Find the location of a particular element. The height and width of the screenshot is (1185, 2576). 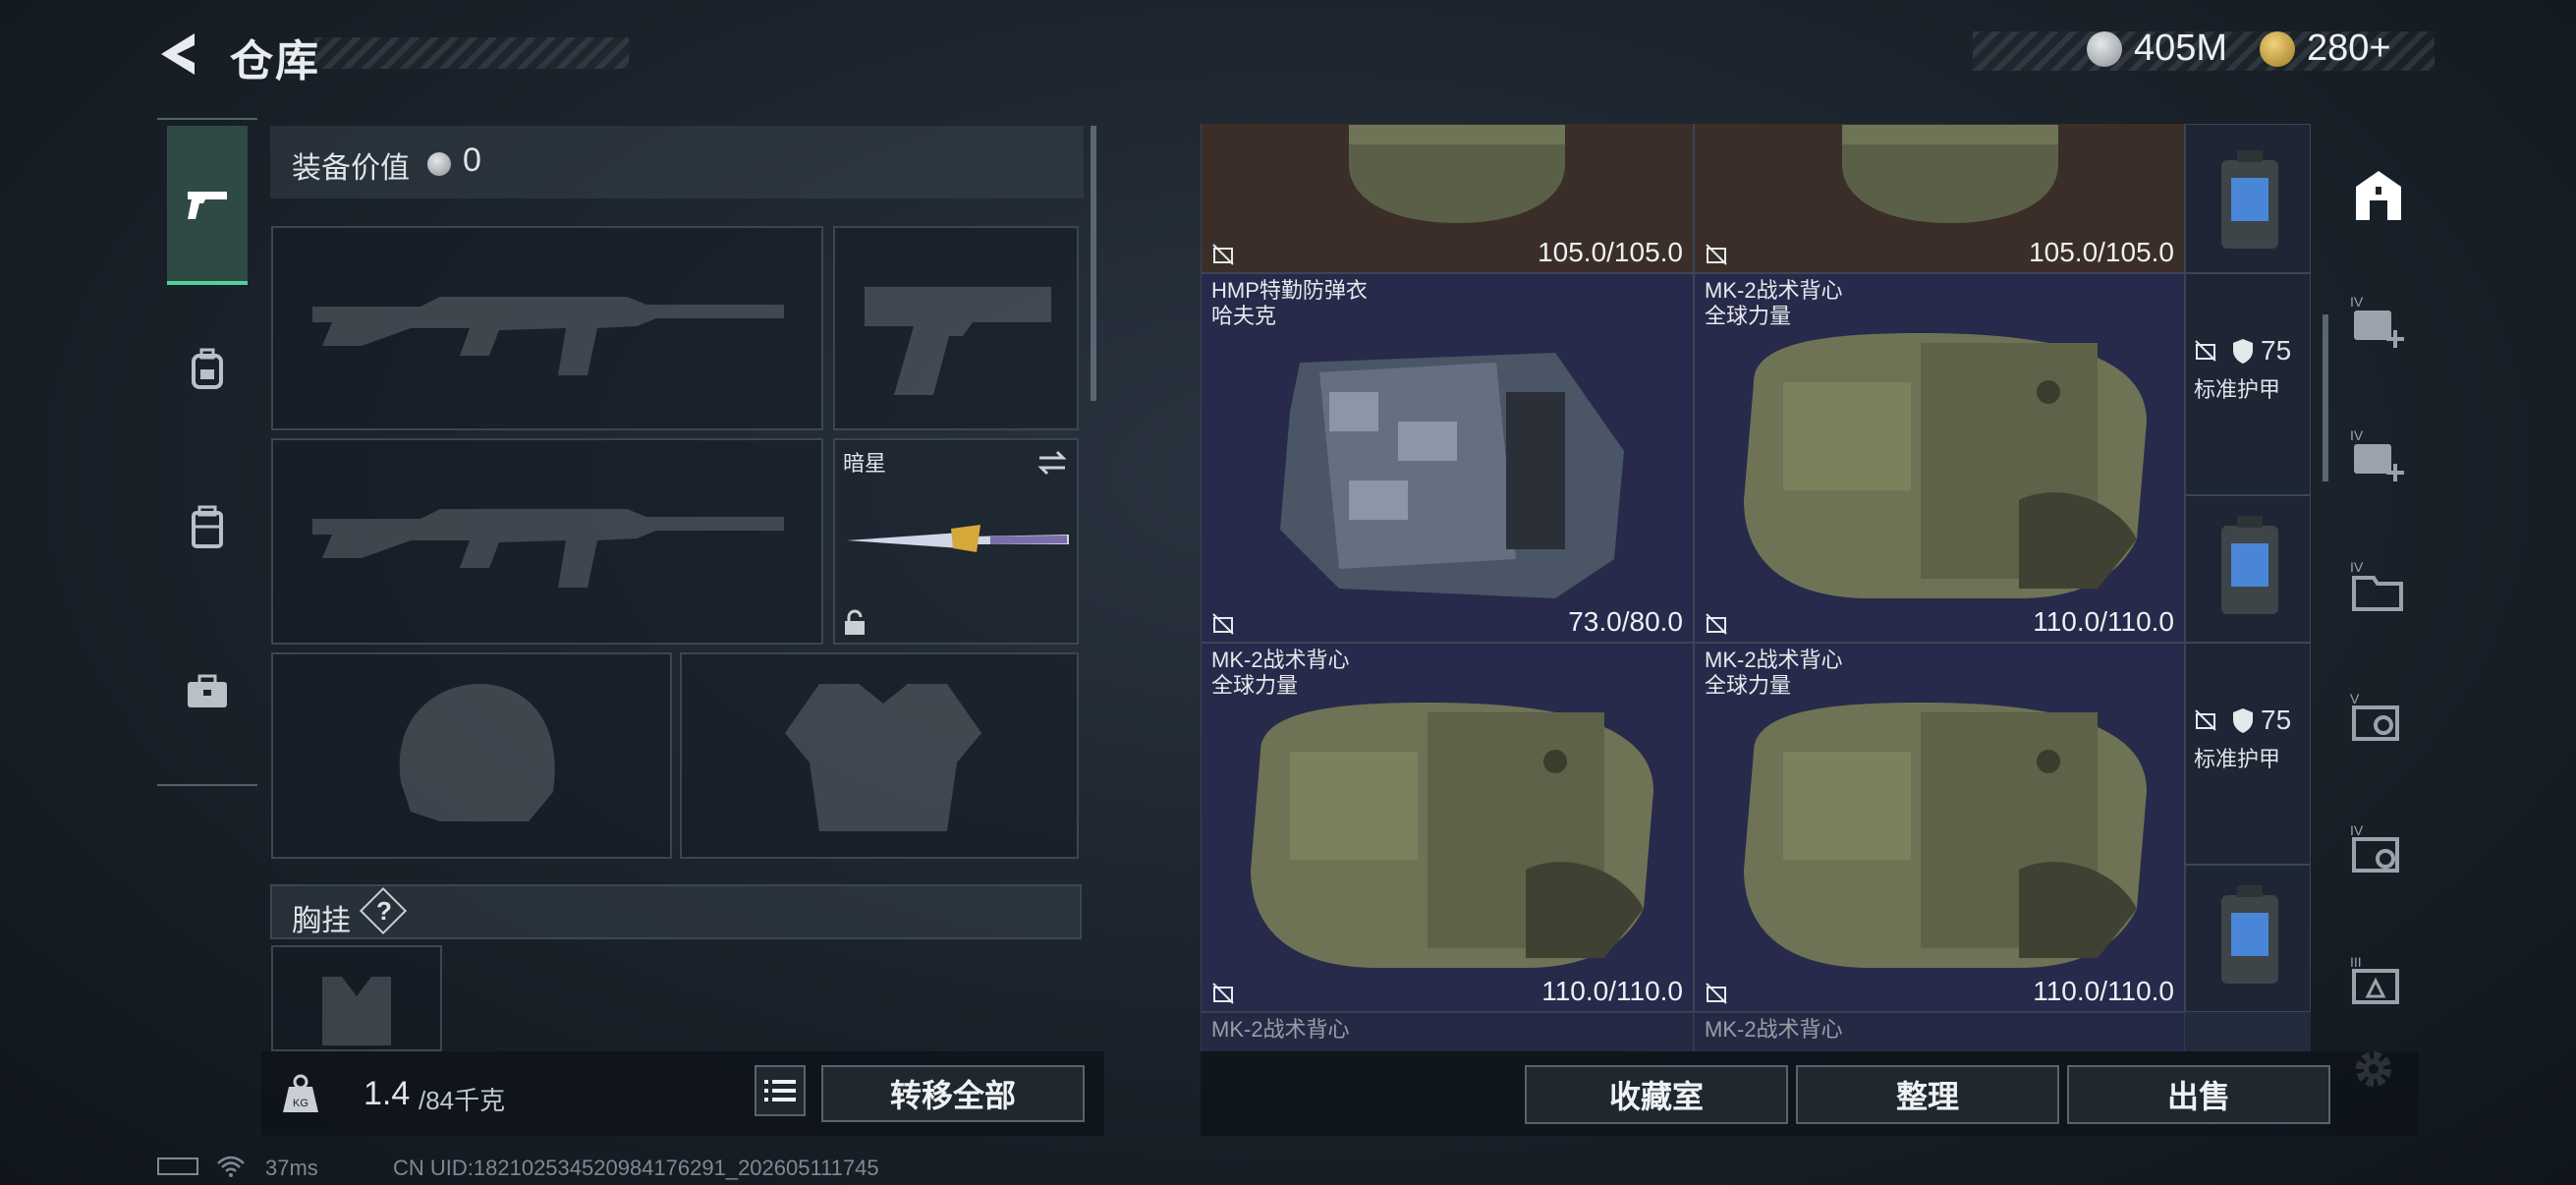

helmet-slot is located at coordinates (471, 755).